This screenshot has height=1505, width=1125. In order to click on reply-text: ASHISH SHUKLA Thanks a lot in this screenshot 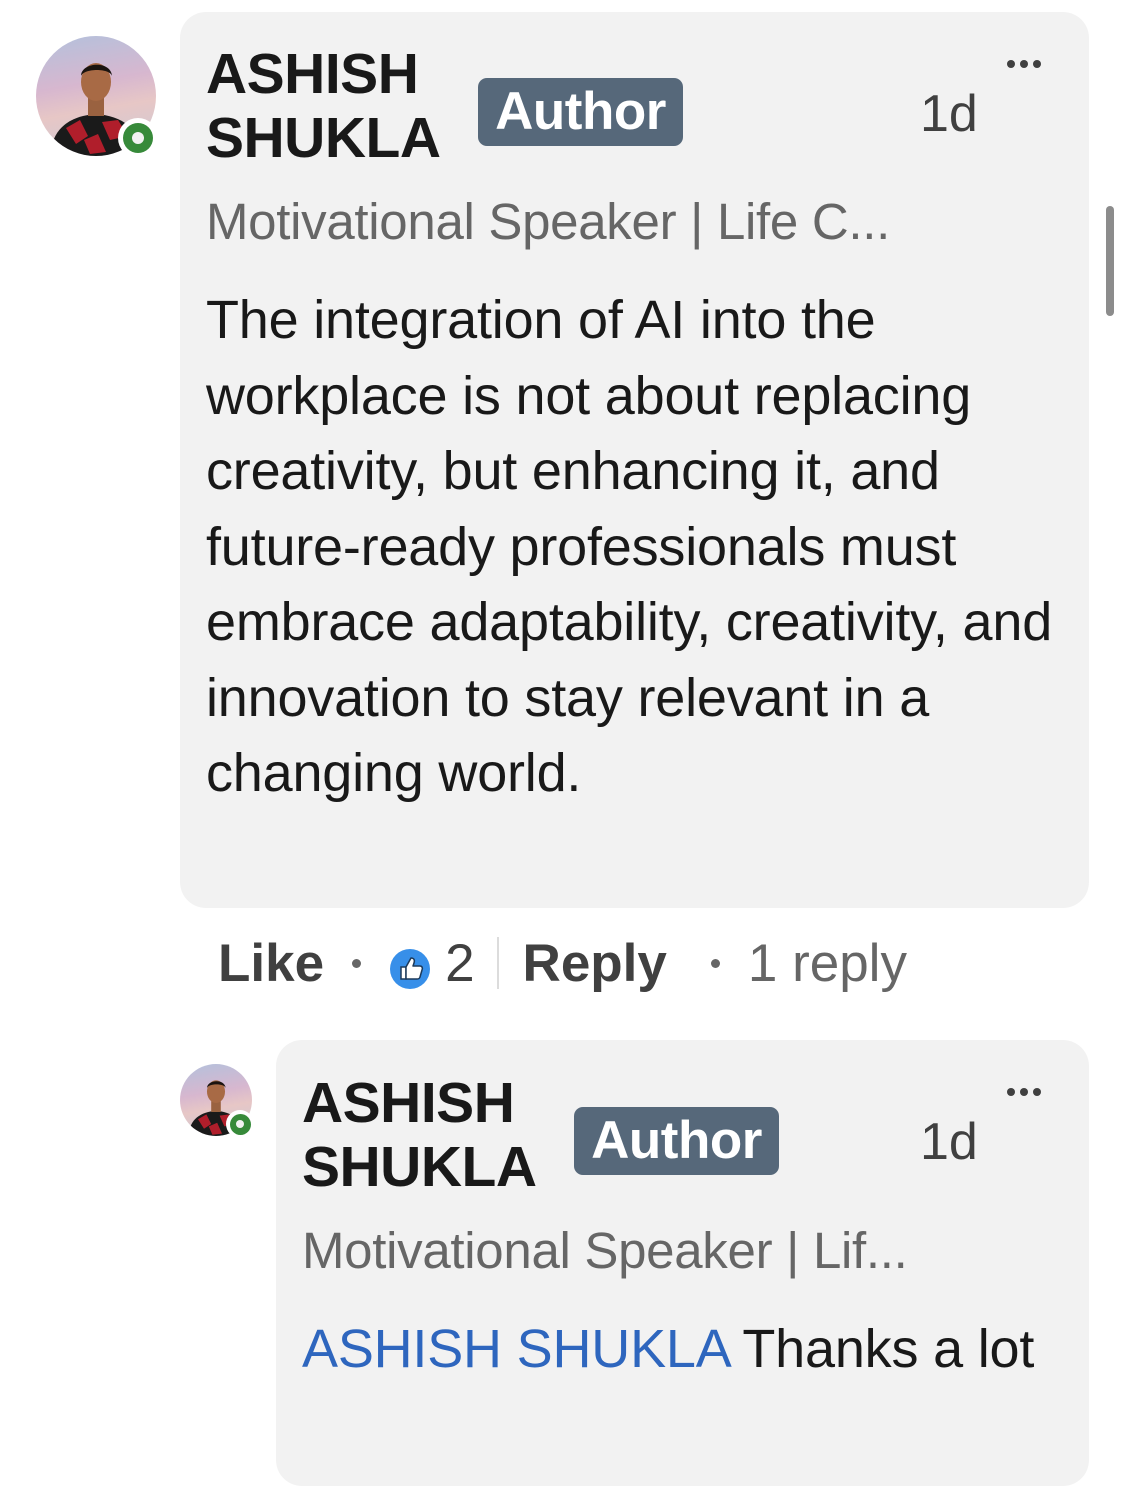, I will do `click(682, 1350)`.